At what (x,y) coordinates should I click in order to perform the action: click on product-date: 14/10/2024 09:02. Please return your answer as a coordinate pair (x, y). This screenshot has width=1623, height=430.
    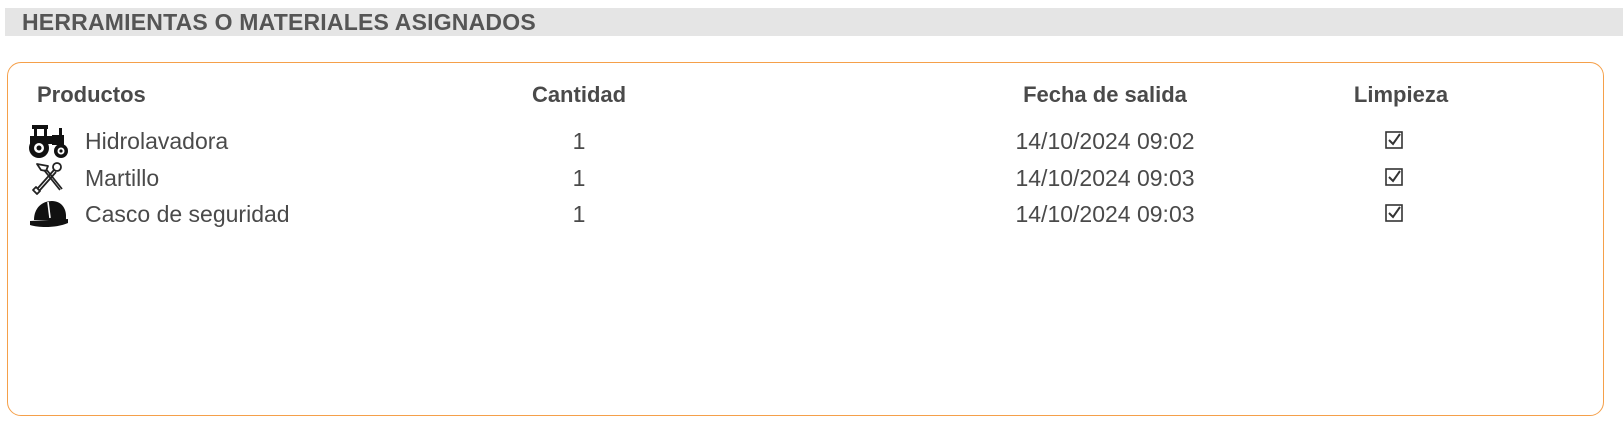
    Looking at the image, I should click on (1105, 141).